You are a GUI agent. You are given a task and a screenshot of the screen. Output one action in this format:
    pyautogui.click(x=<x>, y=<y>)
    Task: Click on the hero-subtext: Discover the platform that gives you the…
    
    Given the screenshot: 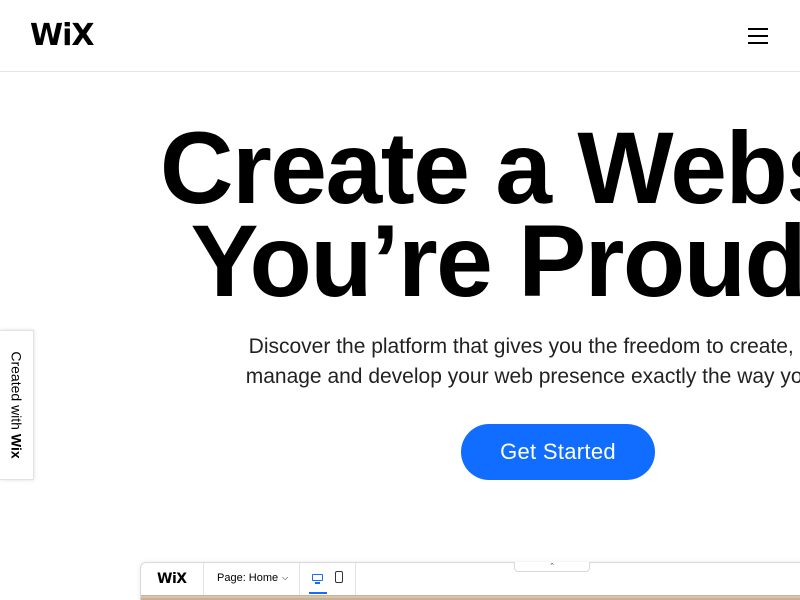 What is the action you would take?
    pyautogui.click(x=400, y=362)
    